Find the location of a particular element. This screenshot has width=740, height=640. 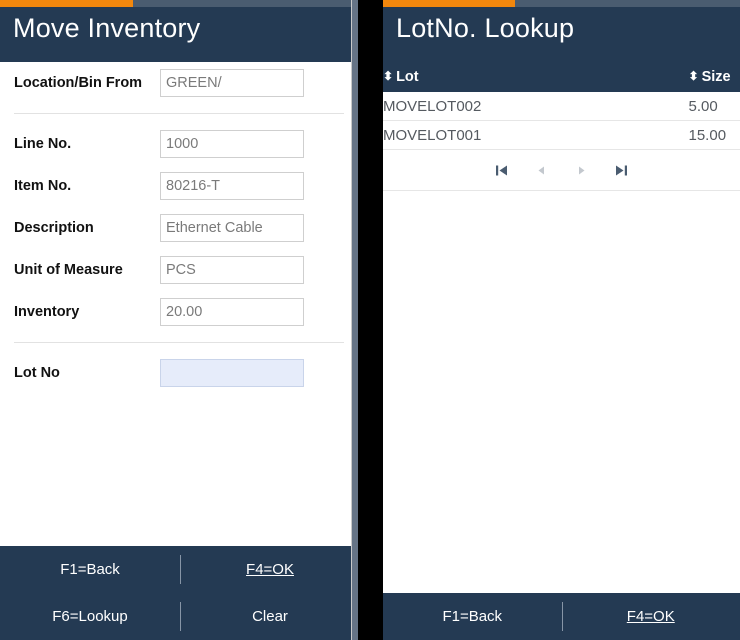

column-header-lot-label: Lot is located at coordinates (407, 77).